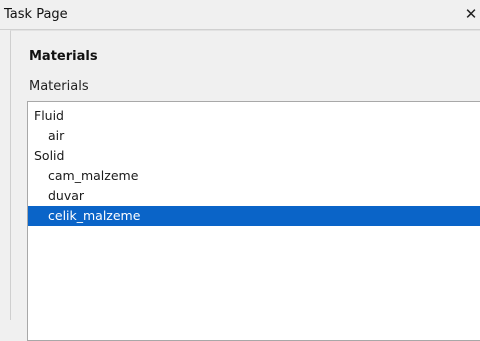 This screenshot has width=480, height=341. Describe the element at coordinates (471, 14) in the screenshot. I see `close-icon: ✕` at that location.